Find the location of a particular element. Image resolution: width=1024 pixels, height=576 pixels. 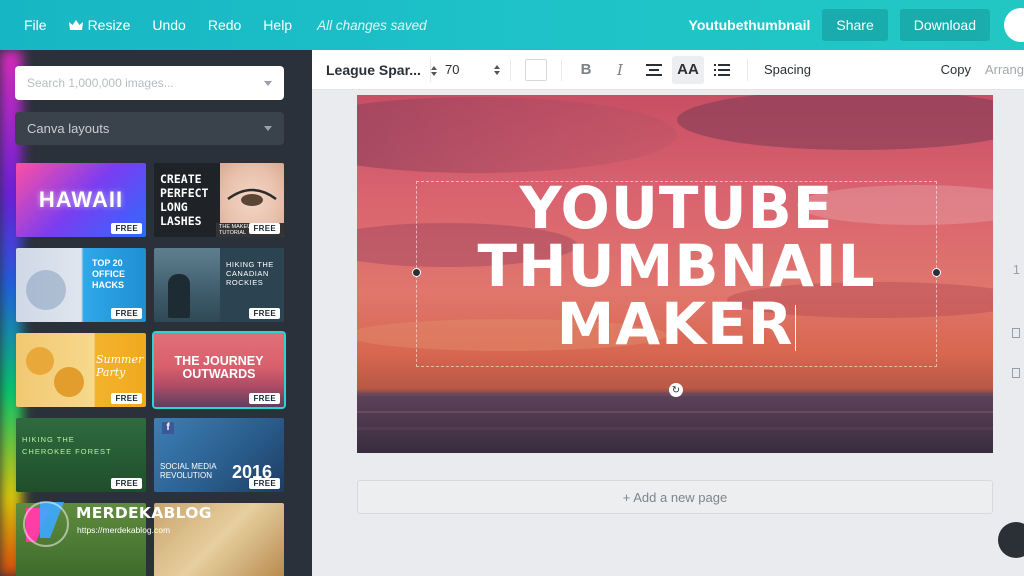

menu-resize-label: Resize is located at coordinates (109, 25).